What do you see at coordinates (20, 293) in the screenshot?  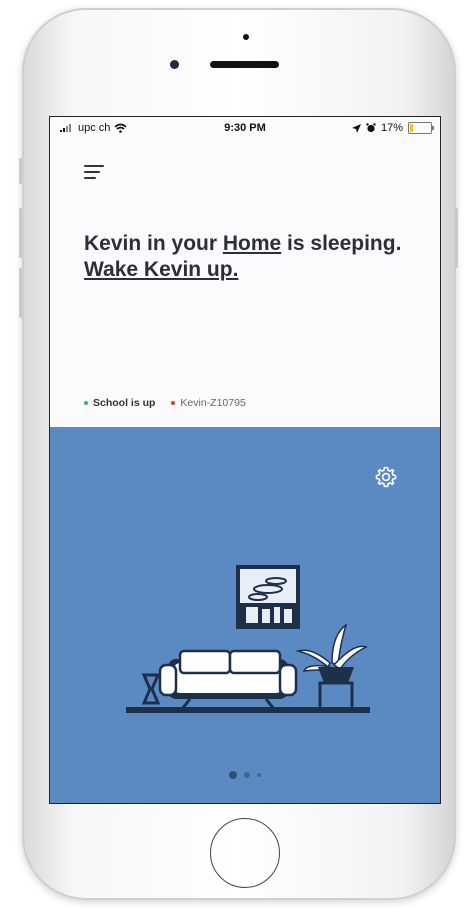 I see `volume-down-button` at bounding box center [20, 293].